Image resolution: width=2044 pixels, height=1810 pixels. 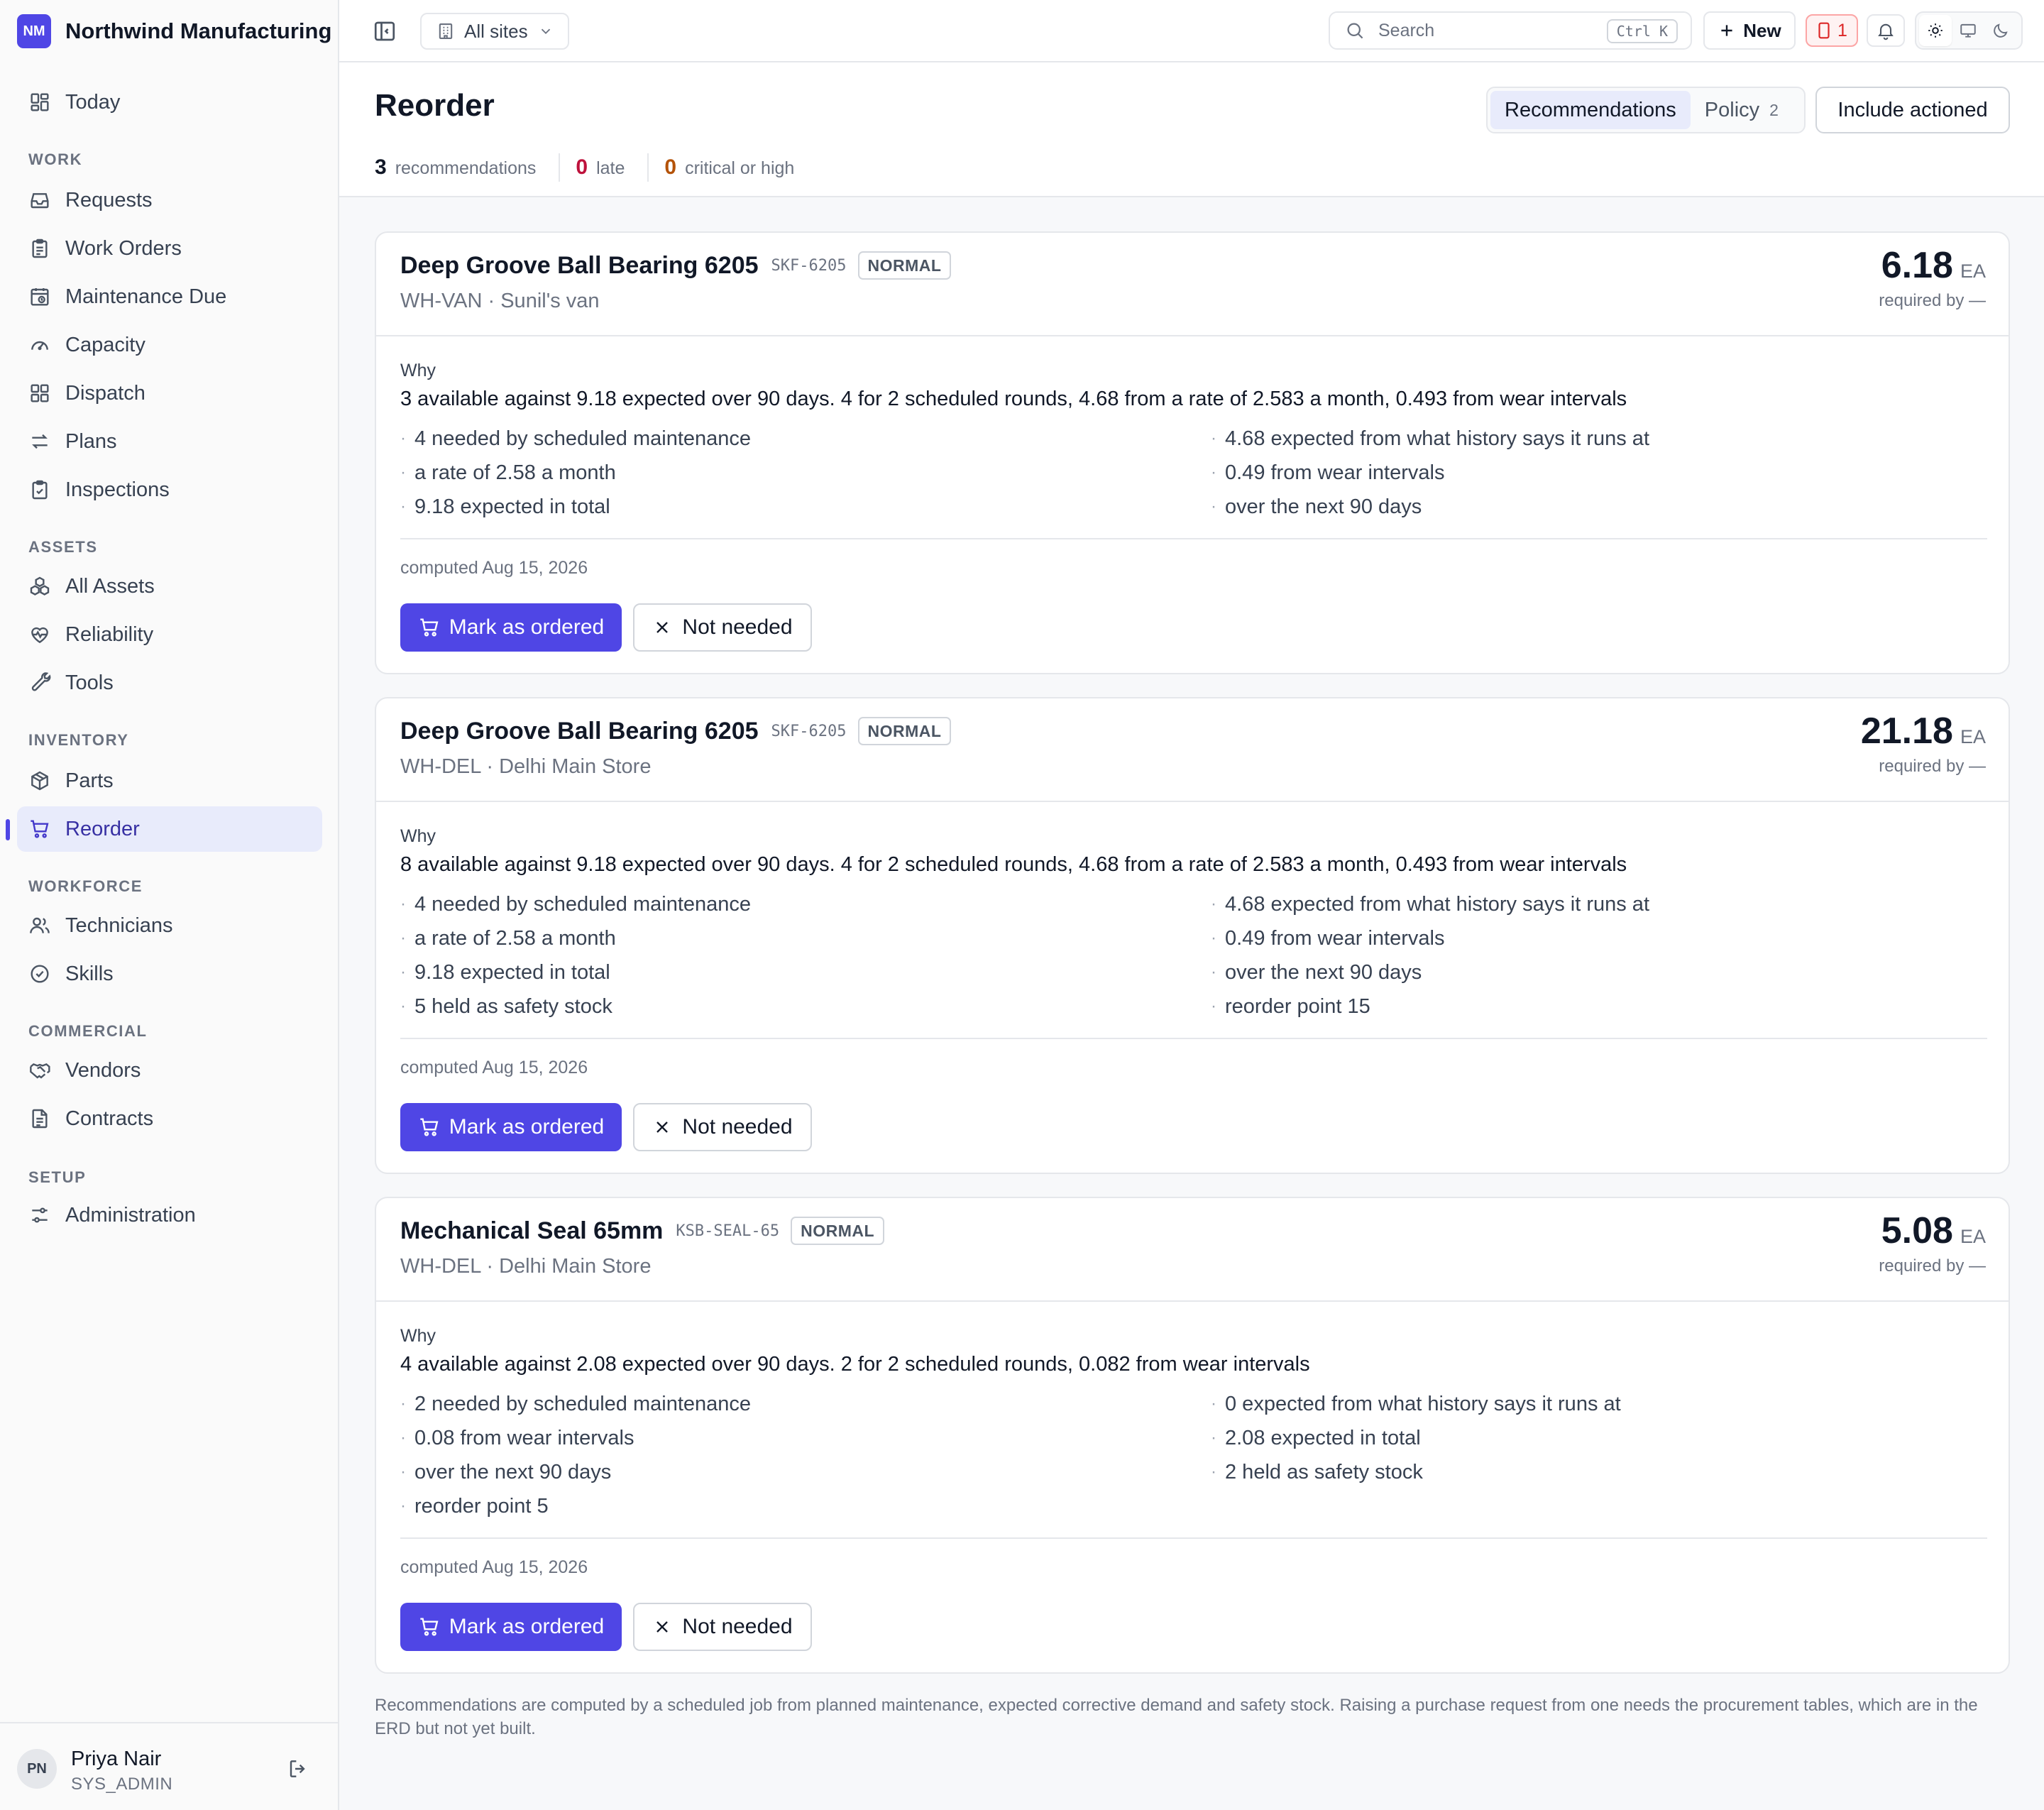 I want to click on monitor-icon, so click(x=1968, y=31).